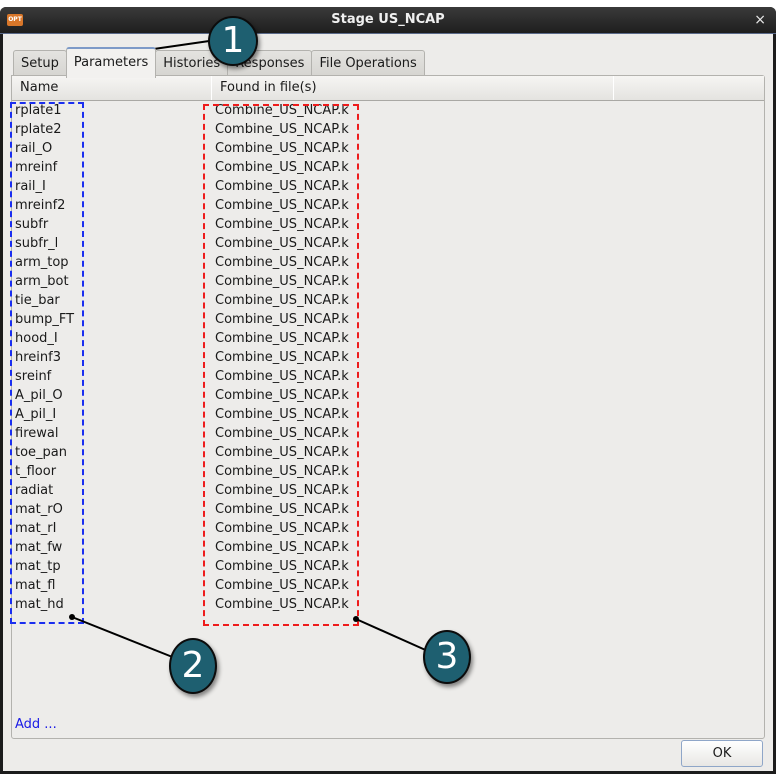 The image size is (776, 774). What do you see at coordinates (72, 617) in the screenshot?
I see `callout-2-dot` at bounding box center [72, 617].